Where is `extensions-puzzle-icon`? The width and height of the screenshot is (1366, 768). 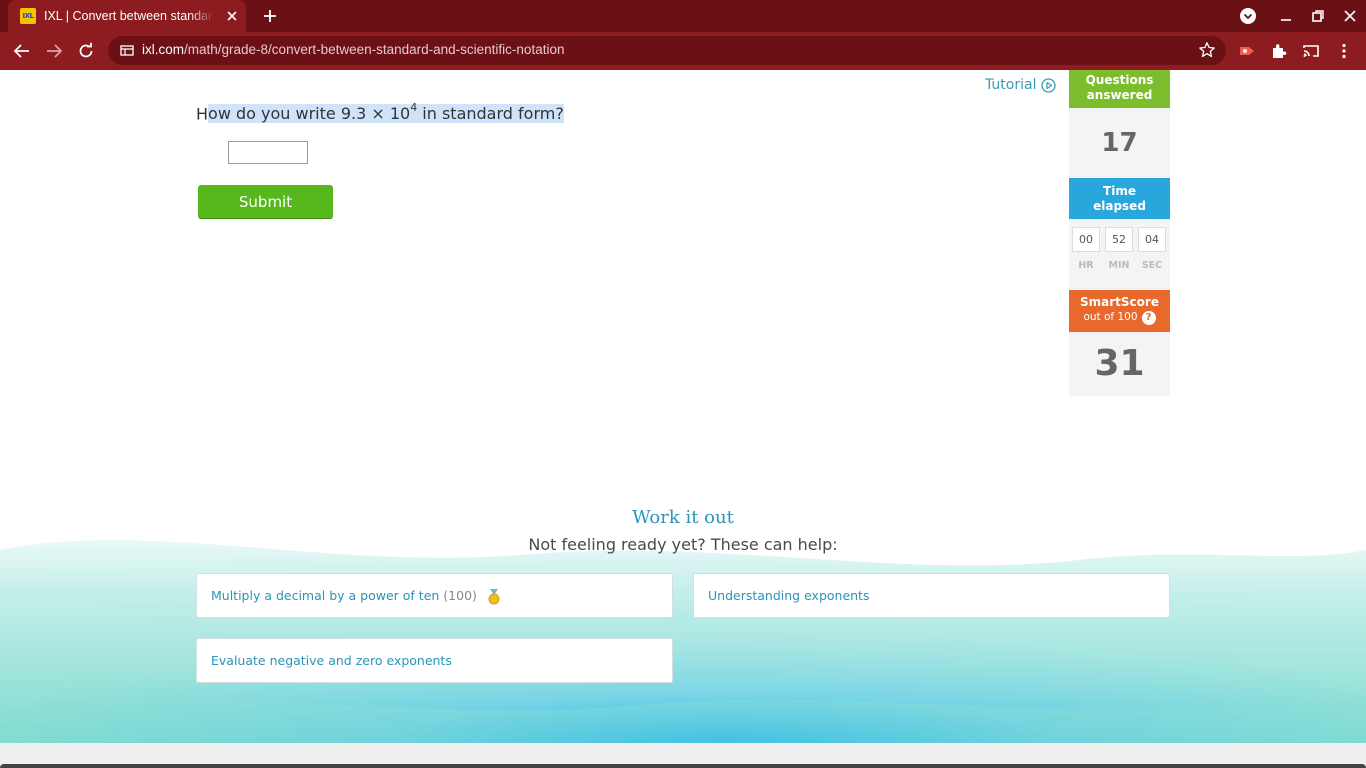 extensions-puzzle-icon is located at coordinates (1279, 51).